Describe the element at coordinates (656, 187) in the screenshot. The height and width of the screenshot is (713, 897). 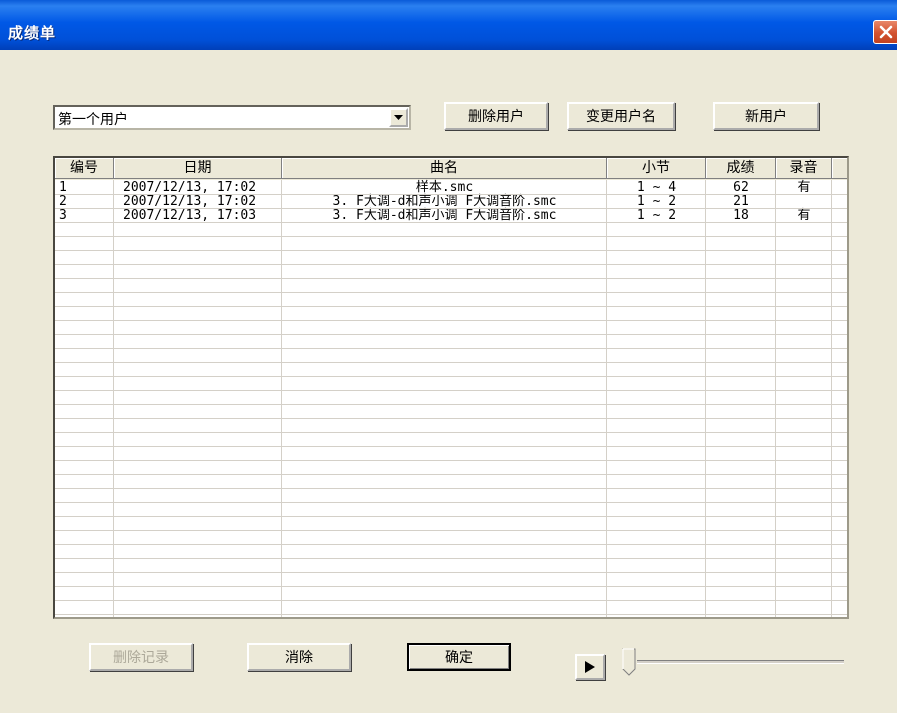
I see `cell-measures: 1 ~ 4` at that location.